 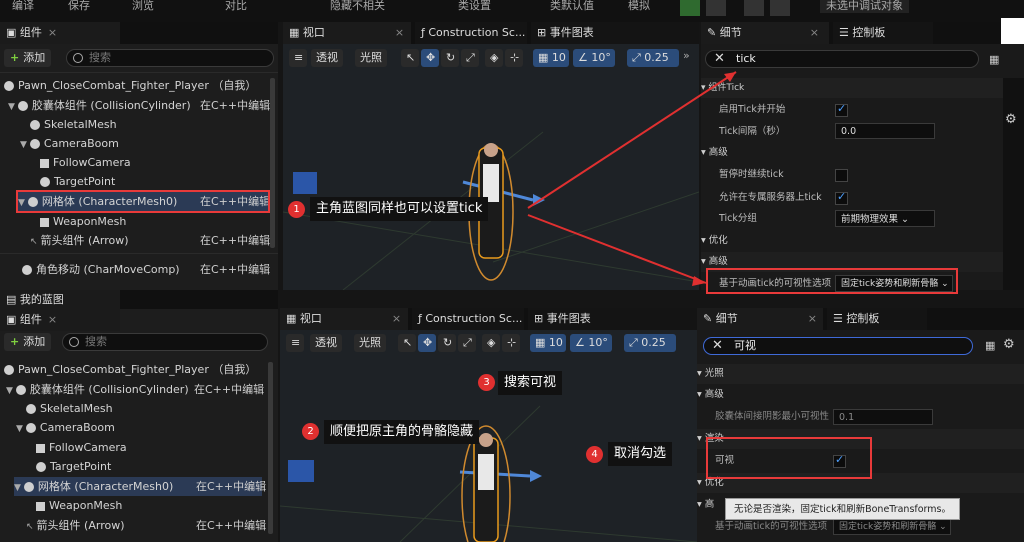 What do you see at coordinates (135, 369) in the screenshot?
I see `tree-root: Pawn_CloseCombat_Fighter_Player （自我）` at bounding box center [135, 369].